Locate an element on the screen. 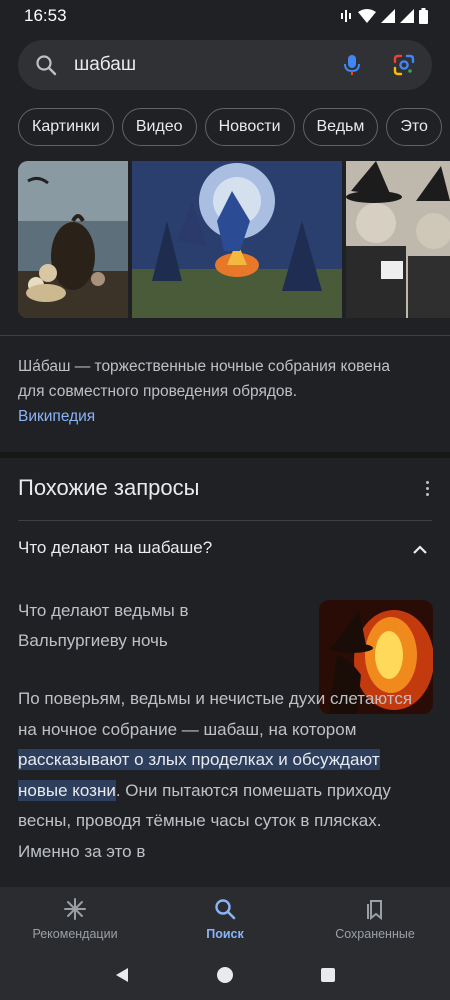  related-divider is located at coordinates (225, 520).